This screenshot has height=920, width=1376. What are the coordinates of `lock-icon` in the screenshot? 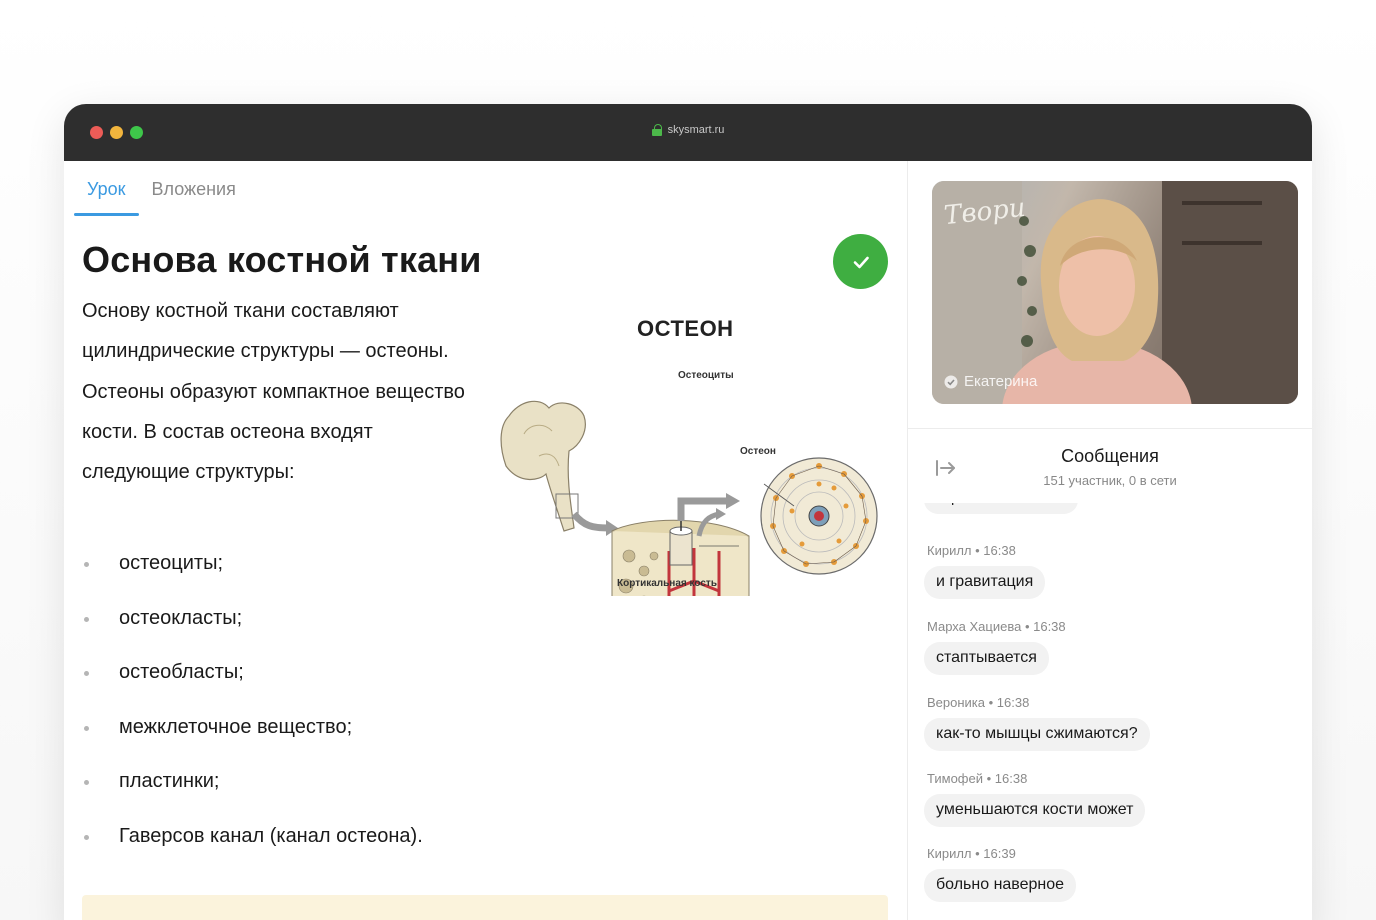 It's located at (656, 130).